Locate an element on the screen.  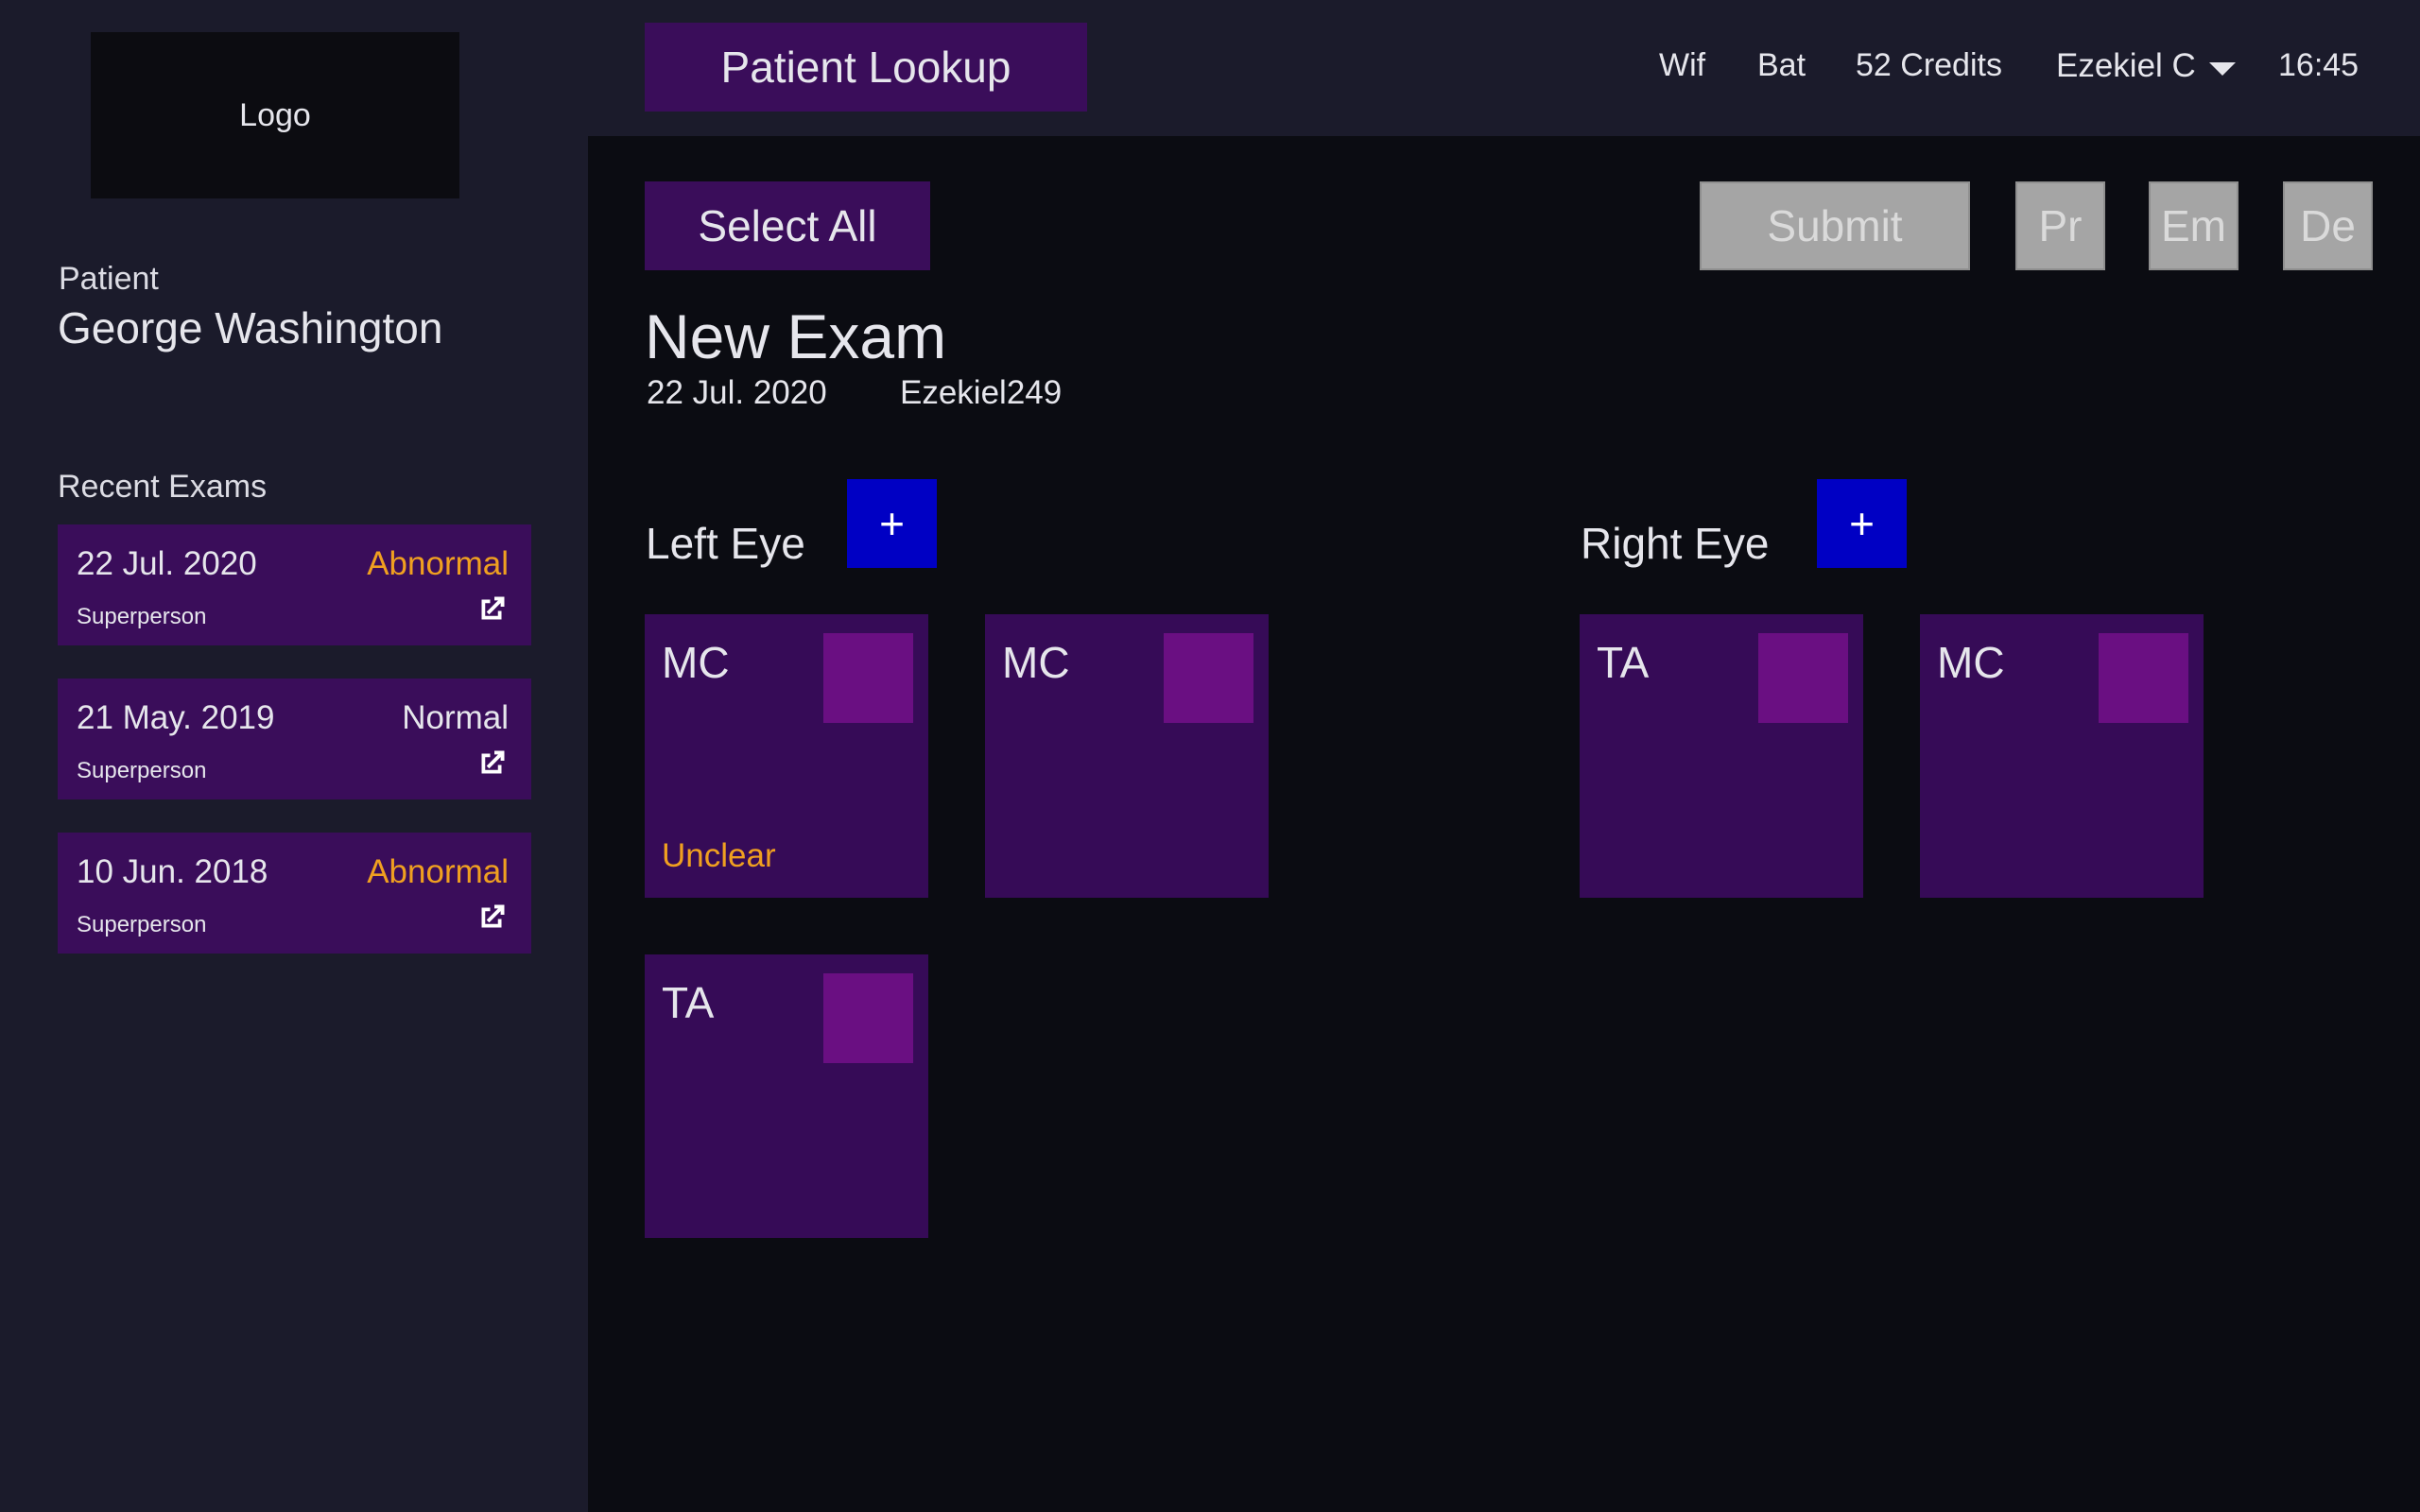
select-all-button: Select All is located at coordinates (787, 225).